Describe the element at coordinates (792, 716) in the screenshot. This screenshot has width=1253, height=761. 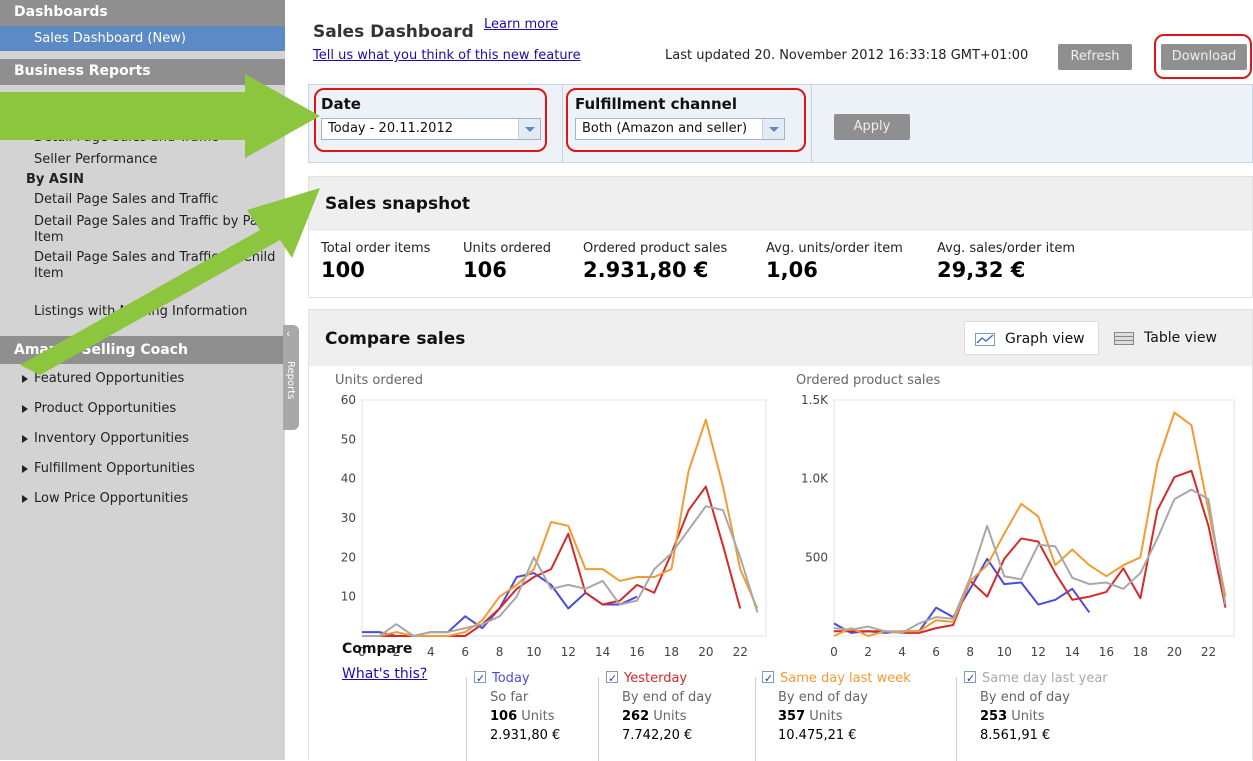
I see `legend-units-value: 357` at that location.